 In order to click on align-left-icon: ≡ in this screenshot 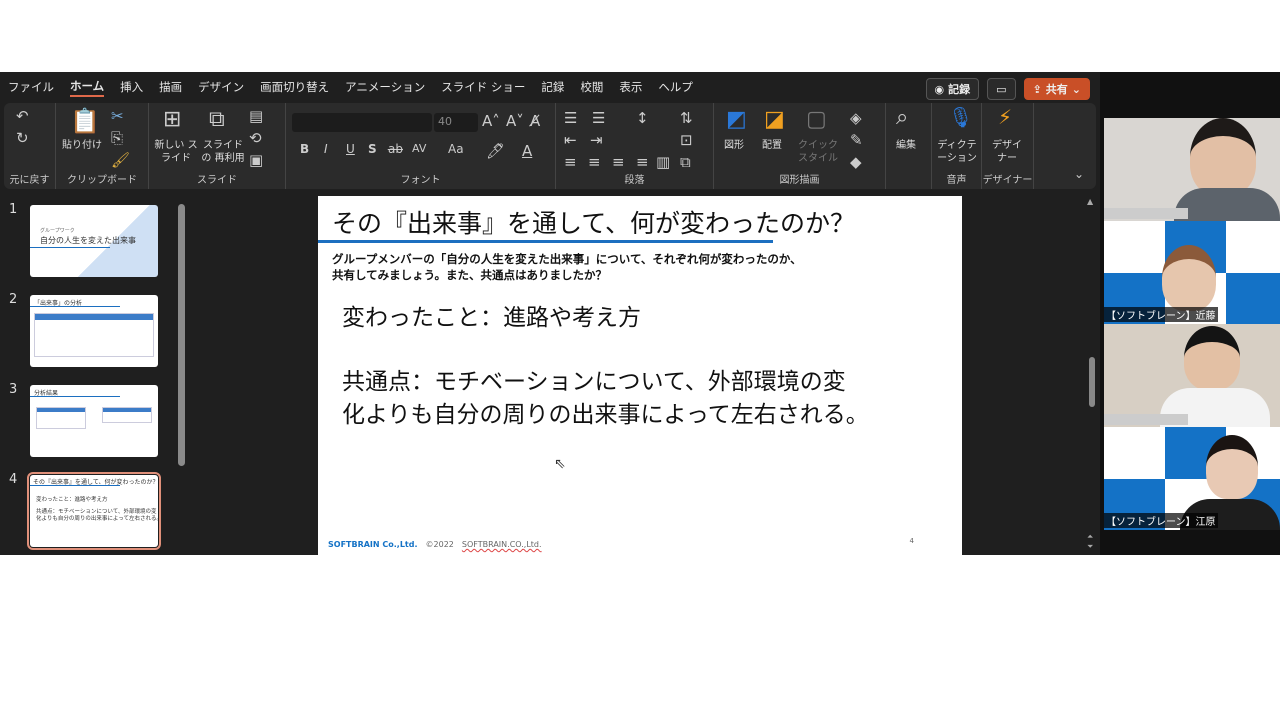, I will do `click(570, 162)`.